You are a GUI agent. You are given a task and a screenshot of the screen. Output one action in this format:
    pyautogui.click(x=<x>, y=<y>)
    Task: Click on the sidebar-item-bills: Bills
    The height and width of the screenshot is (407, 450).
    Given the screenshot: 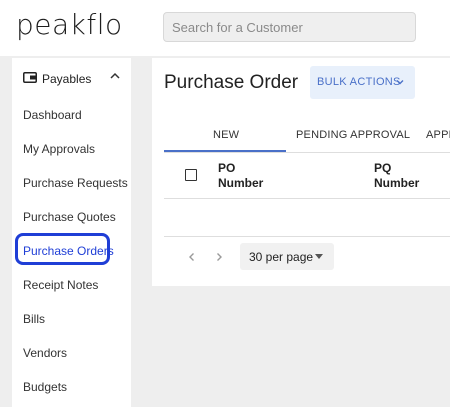 What is the action you would take?
    pyautogui.click(x=34, y=319)
    